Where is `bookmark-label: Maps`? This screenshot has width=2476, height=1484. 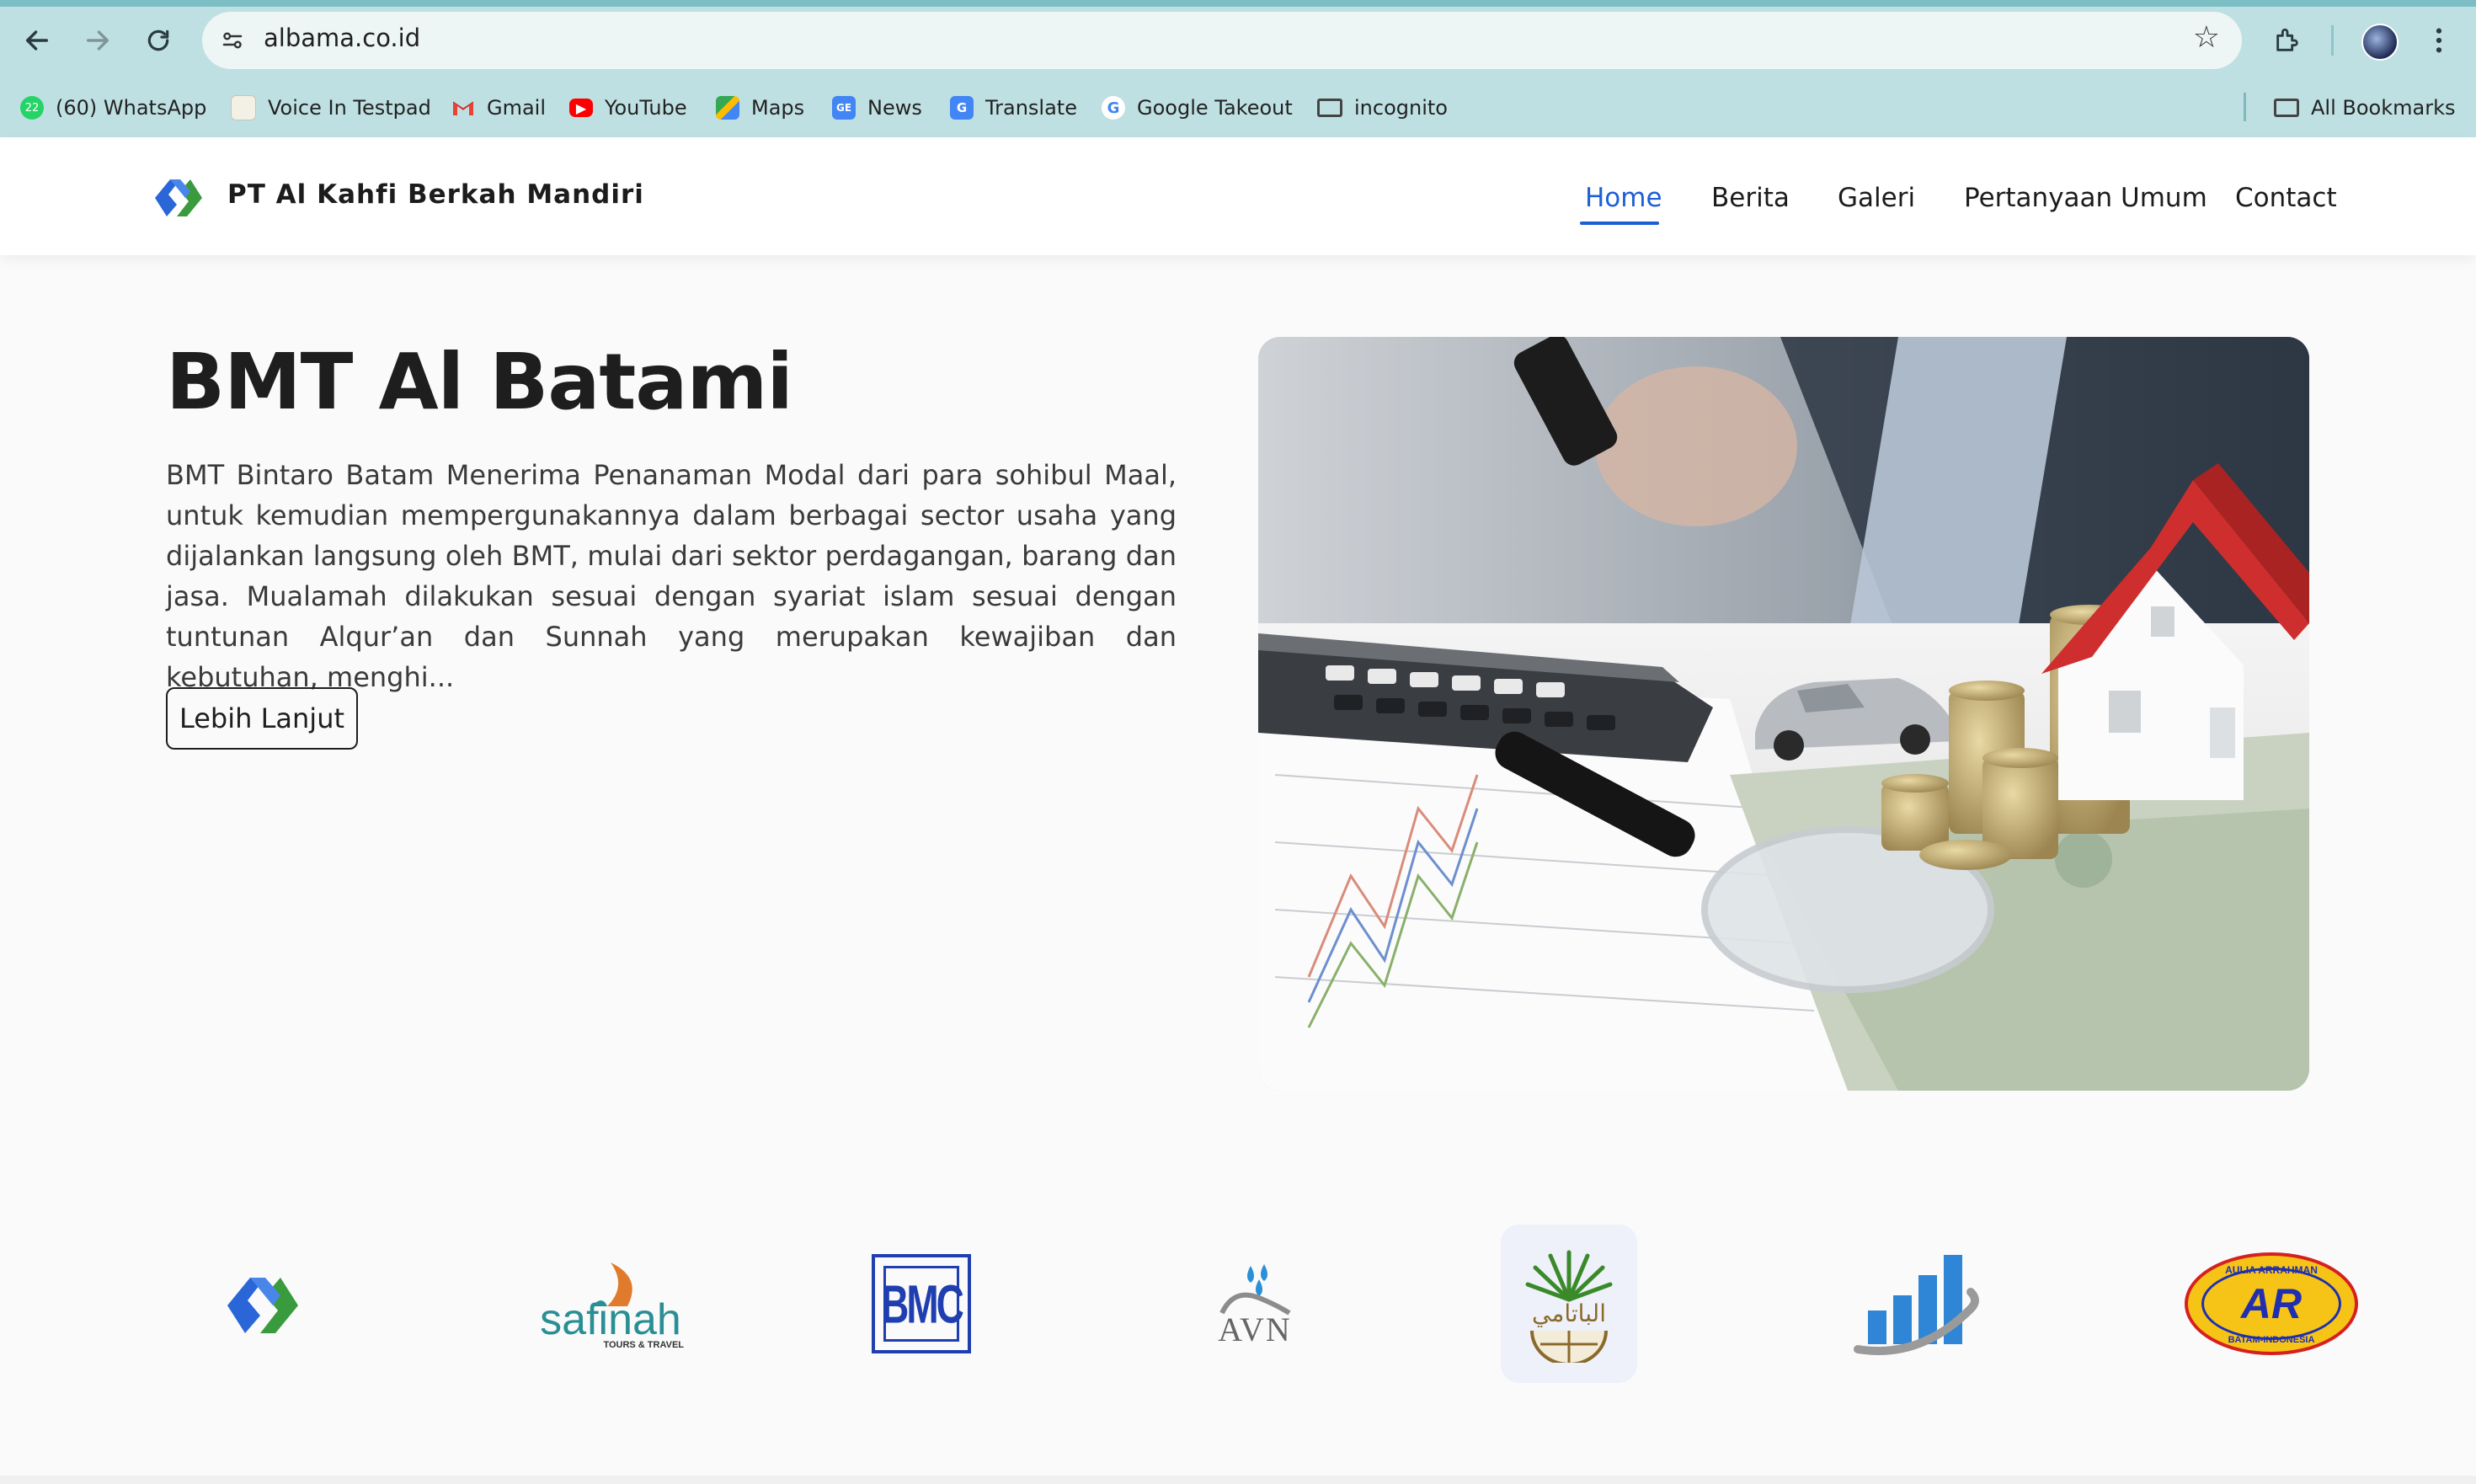
bookmark-label: Maps is located at coordinates (778, 108).